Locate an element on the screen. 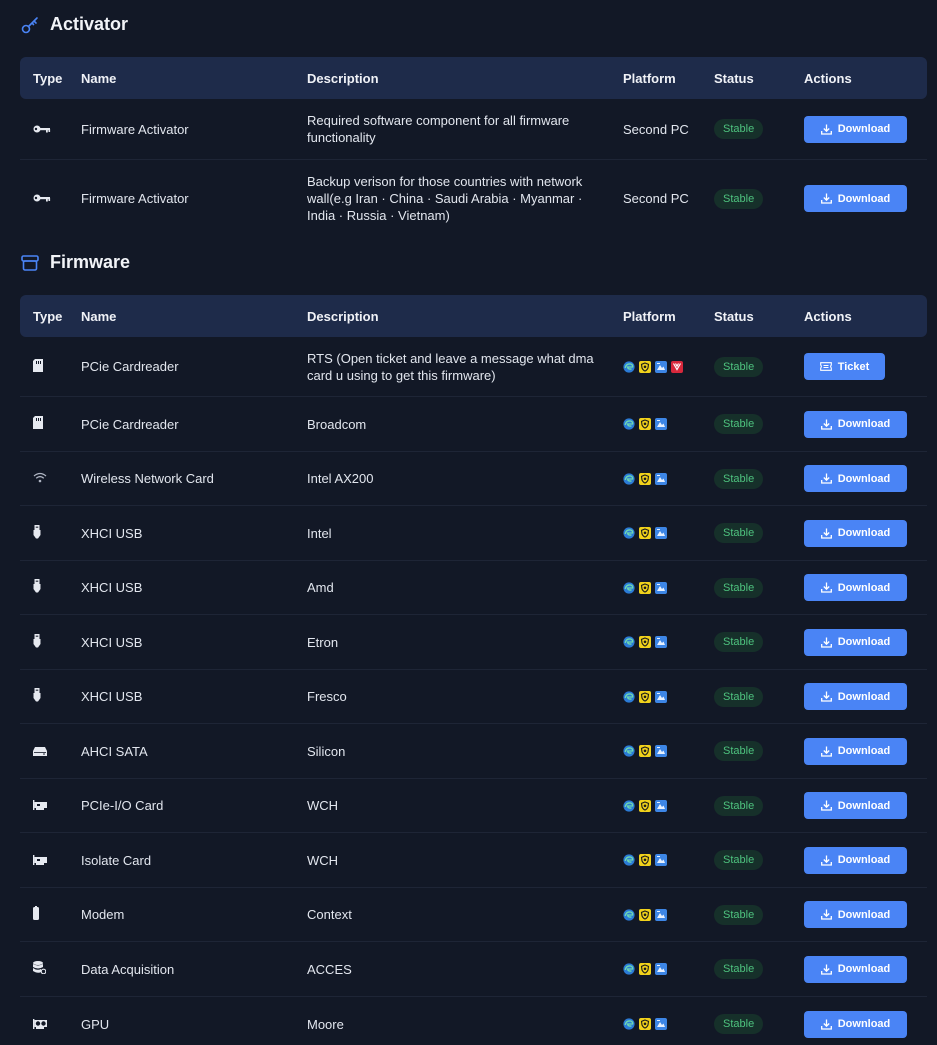  wifi-icon is located at coordinates (40, 478).